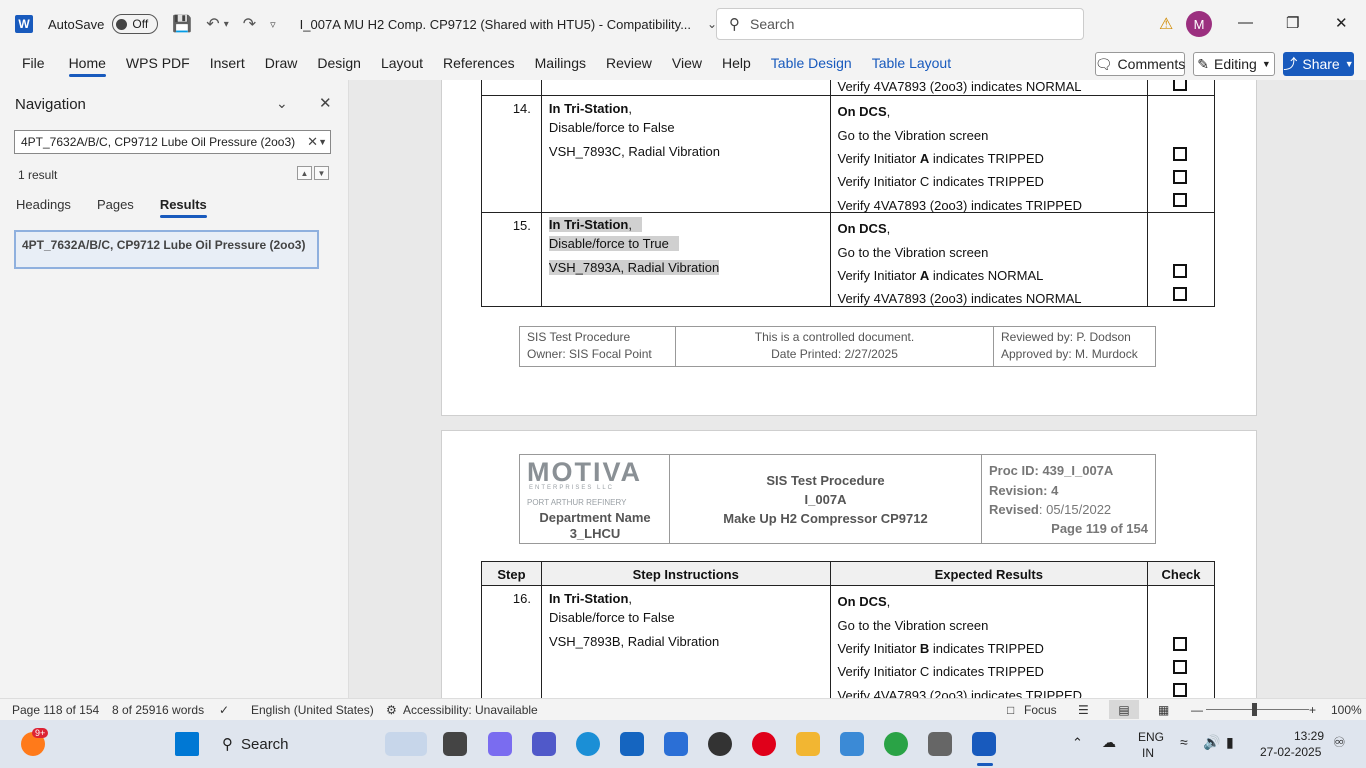  I want to click on search-options-chevron-icon: ▼, so click(322, 142).